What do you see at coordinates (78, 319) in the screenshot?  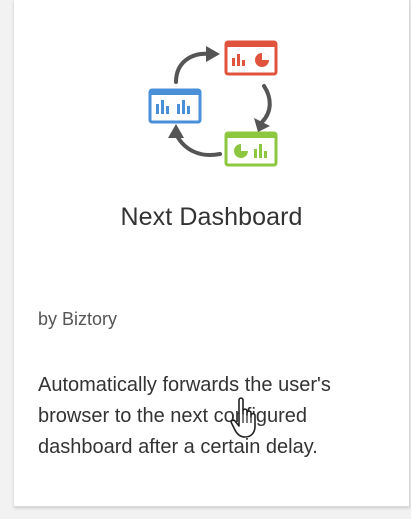 I see `extension-author: by Biztory` at bounding box center [78, 319].